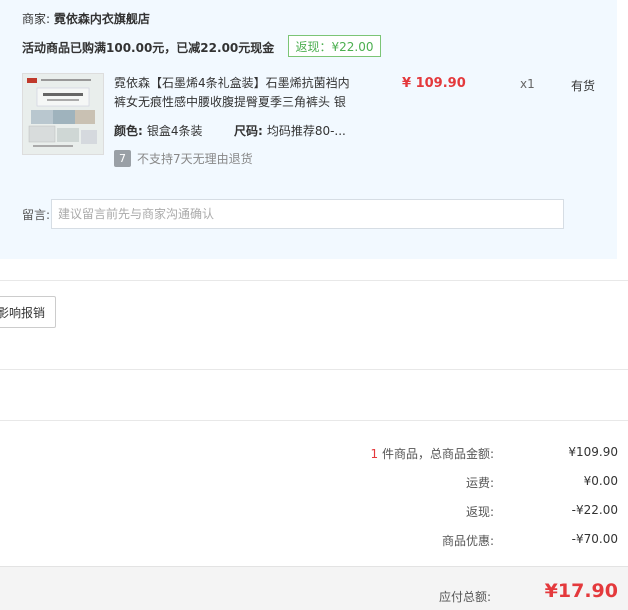  Describe the element at coordinates (307, 214) in the screenshot. I see `note-input` at that location.